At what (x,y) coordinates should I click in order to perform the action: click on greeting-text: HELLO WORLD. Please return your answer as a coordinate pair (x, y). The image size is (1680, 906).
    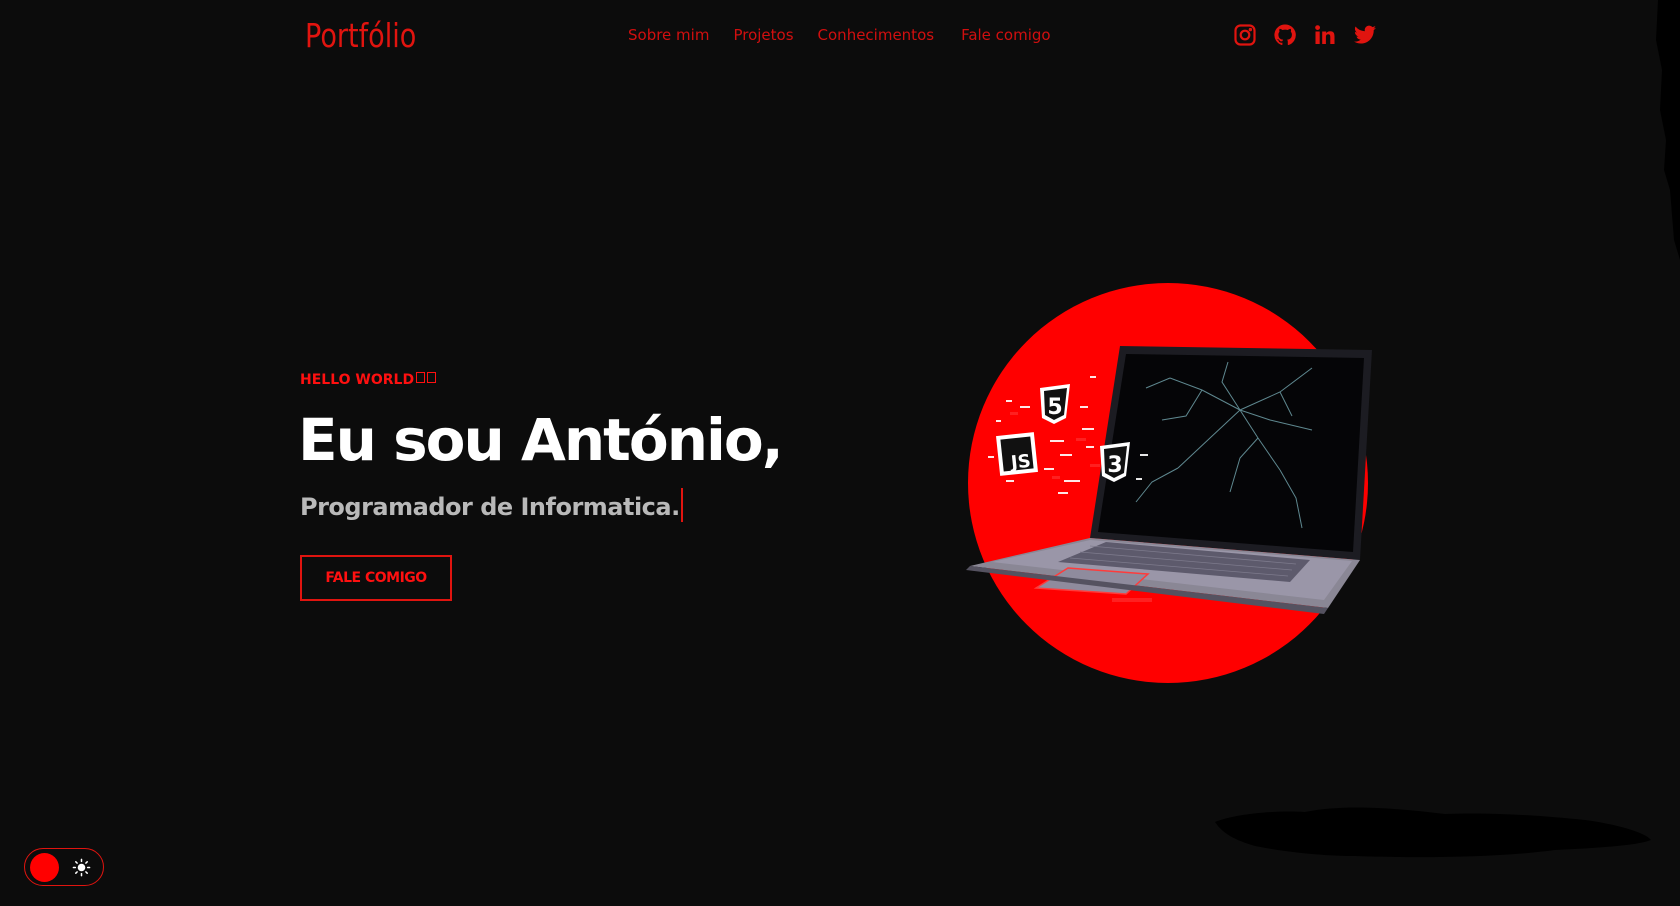
    Looking at the image, I should click on (357, 380).